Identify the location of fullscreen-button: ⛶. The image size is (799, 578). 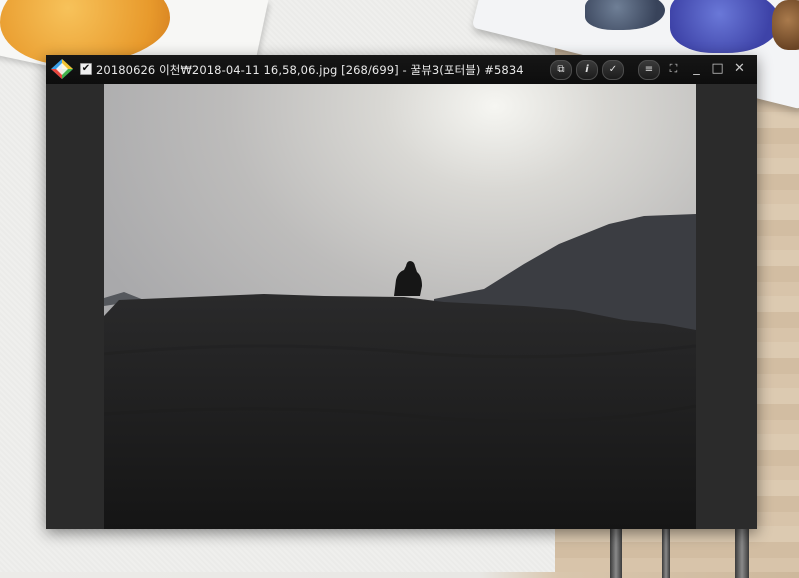
(673, 69).